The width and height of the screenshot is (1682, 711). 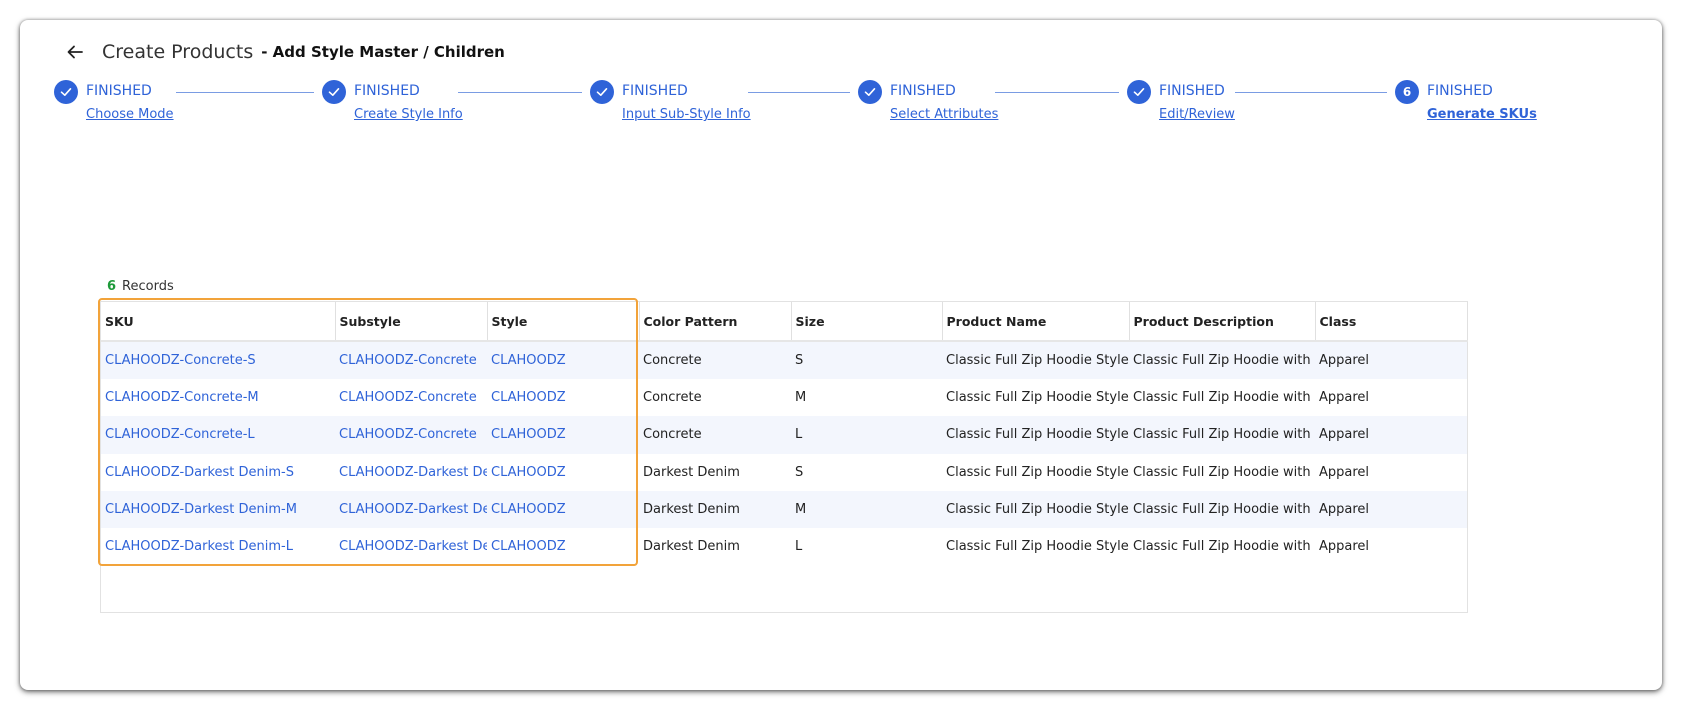 What do you see at coordinates (218, 546) in the screenshot?
I see `sku-link: CLAHOODZ-Darkest Denim-L` at bounding box center [218, 546].